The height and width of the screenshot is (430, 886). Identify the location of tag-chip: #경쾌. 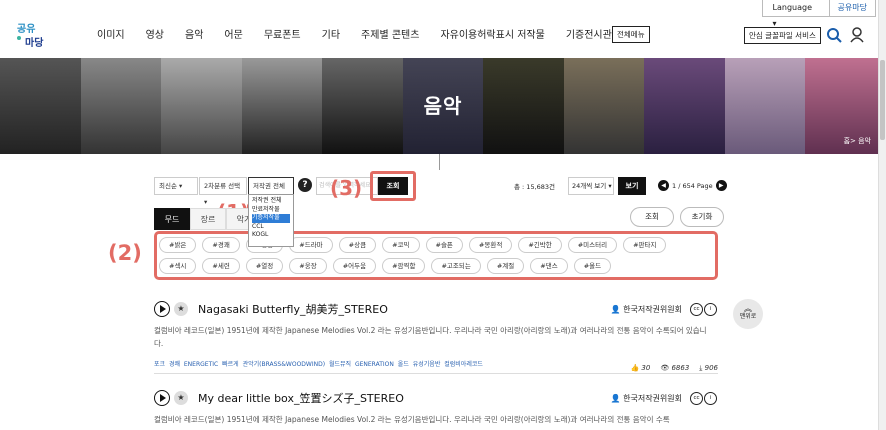
(221, 245).